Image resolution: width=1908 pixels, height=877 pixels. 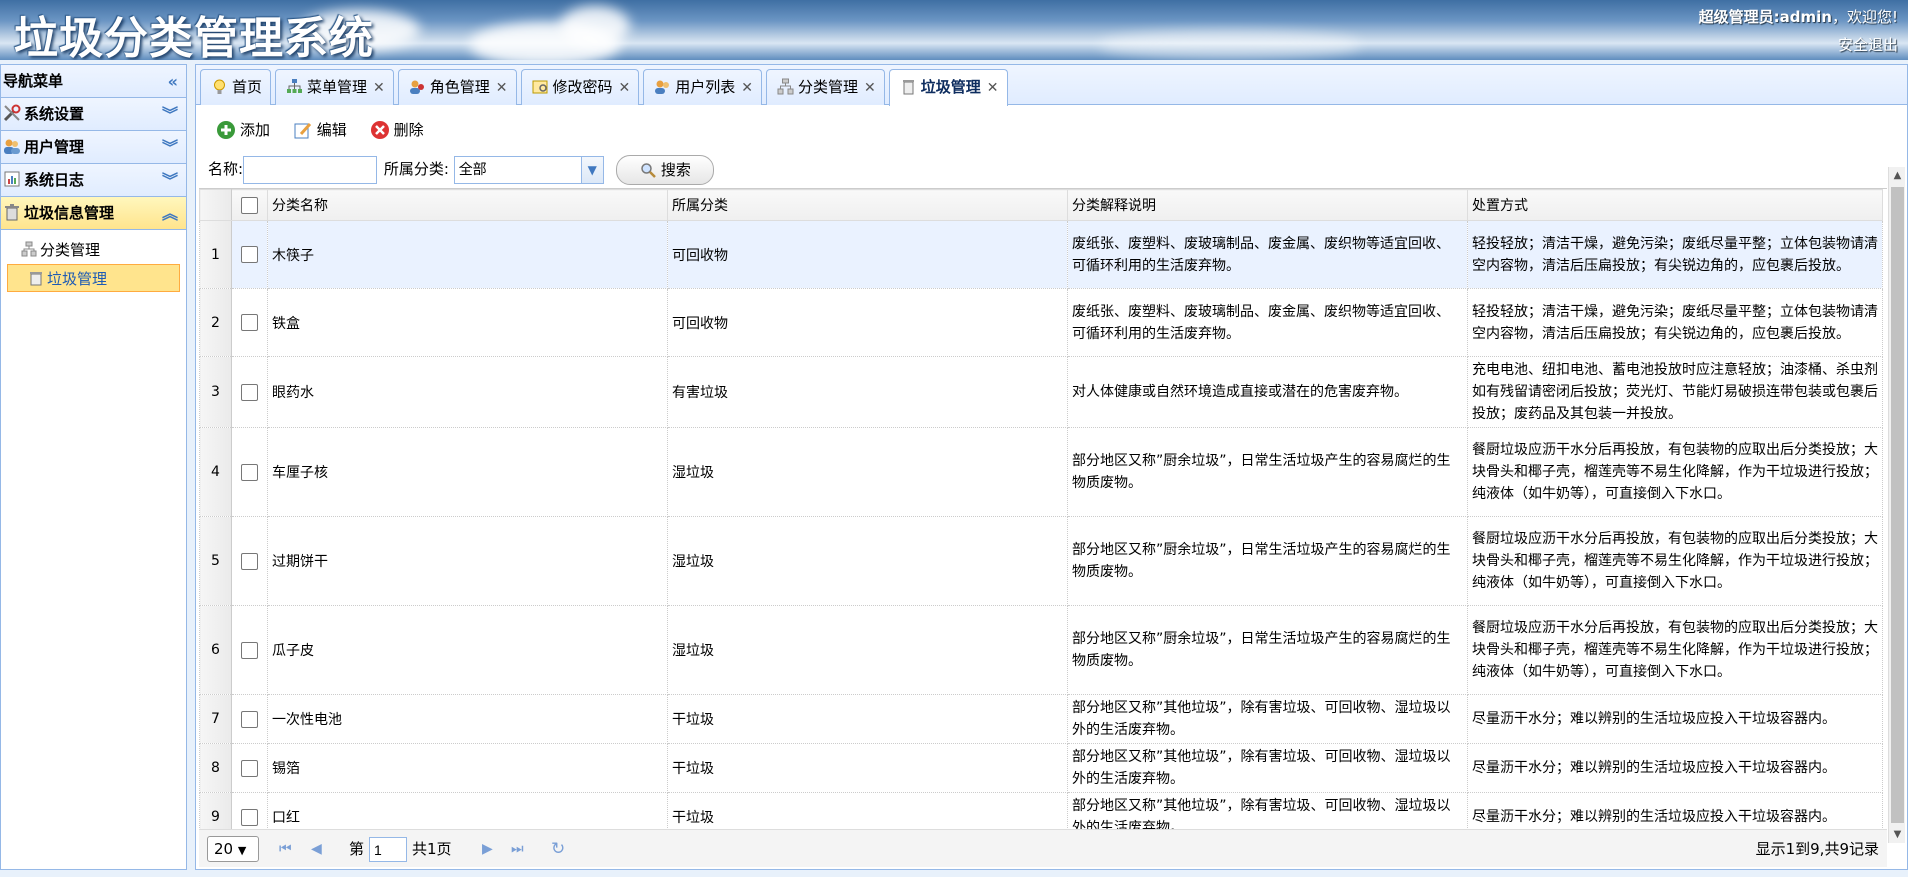 I want to click on cell-name: 瓜子皮, so click(x=467, y=650).